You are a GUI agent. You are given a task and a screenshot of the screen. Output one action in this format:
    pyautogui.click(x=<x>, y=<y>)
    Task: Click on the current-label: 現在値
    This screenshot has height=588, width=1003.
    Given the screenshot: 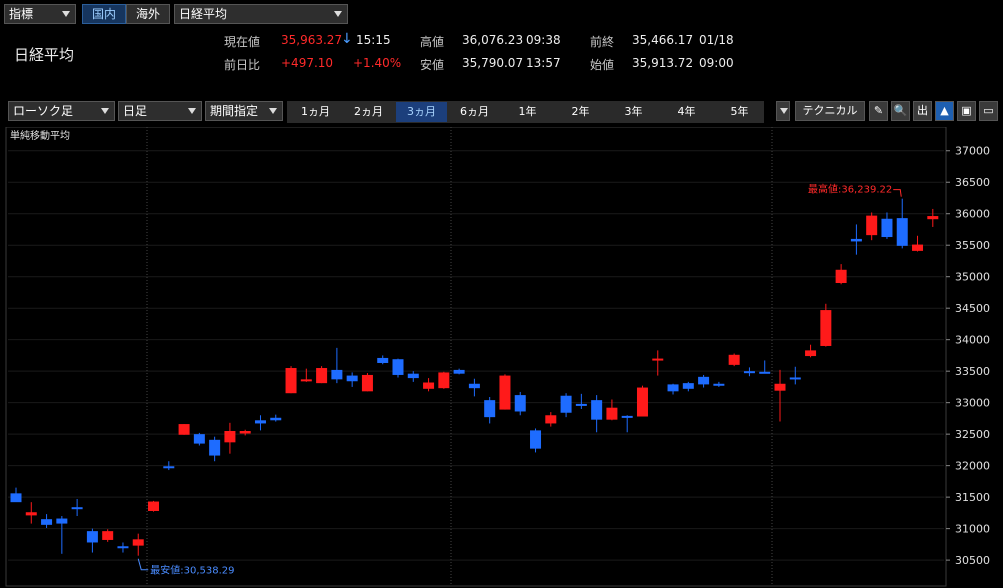 What is the action you would take?
    pyautogui.click(x=242, y=42)
    